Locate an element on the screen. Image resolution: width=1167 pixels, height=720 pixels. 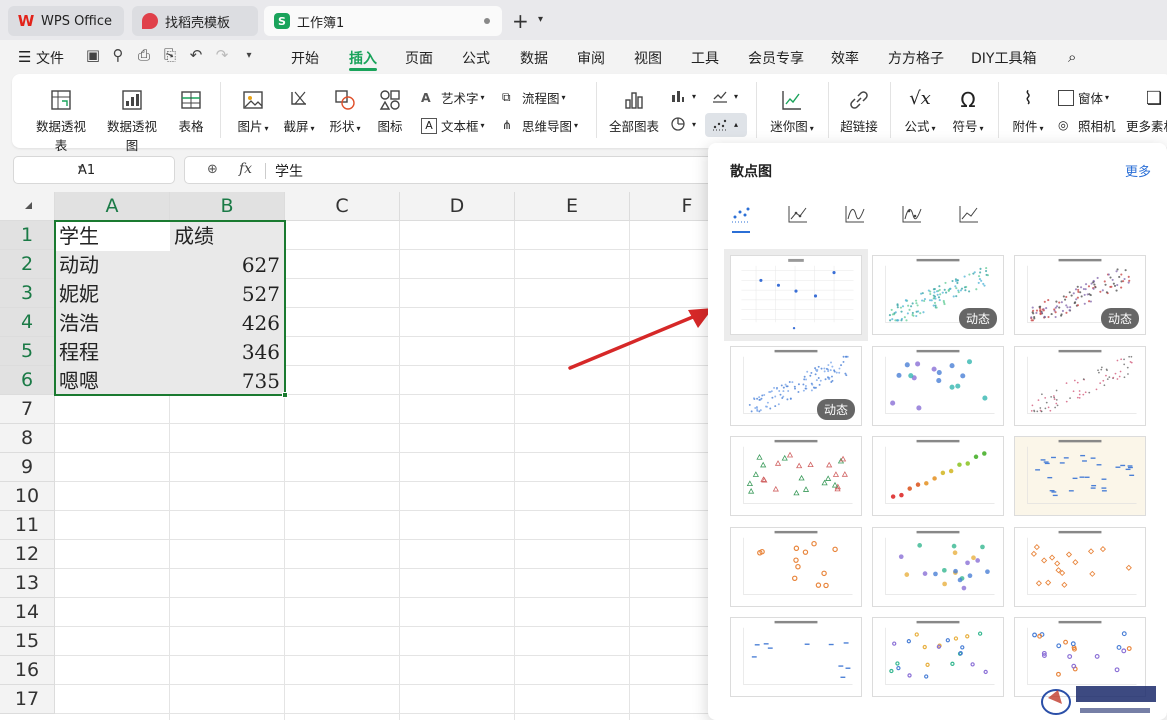
menu-review: 审阅 is located at coordinates (591, 58).